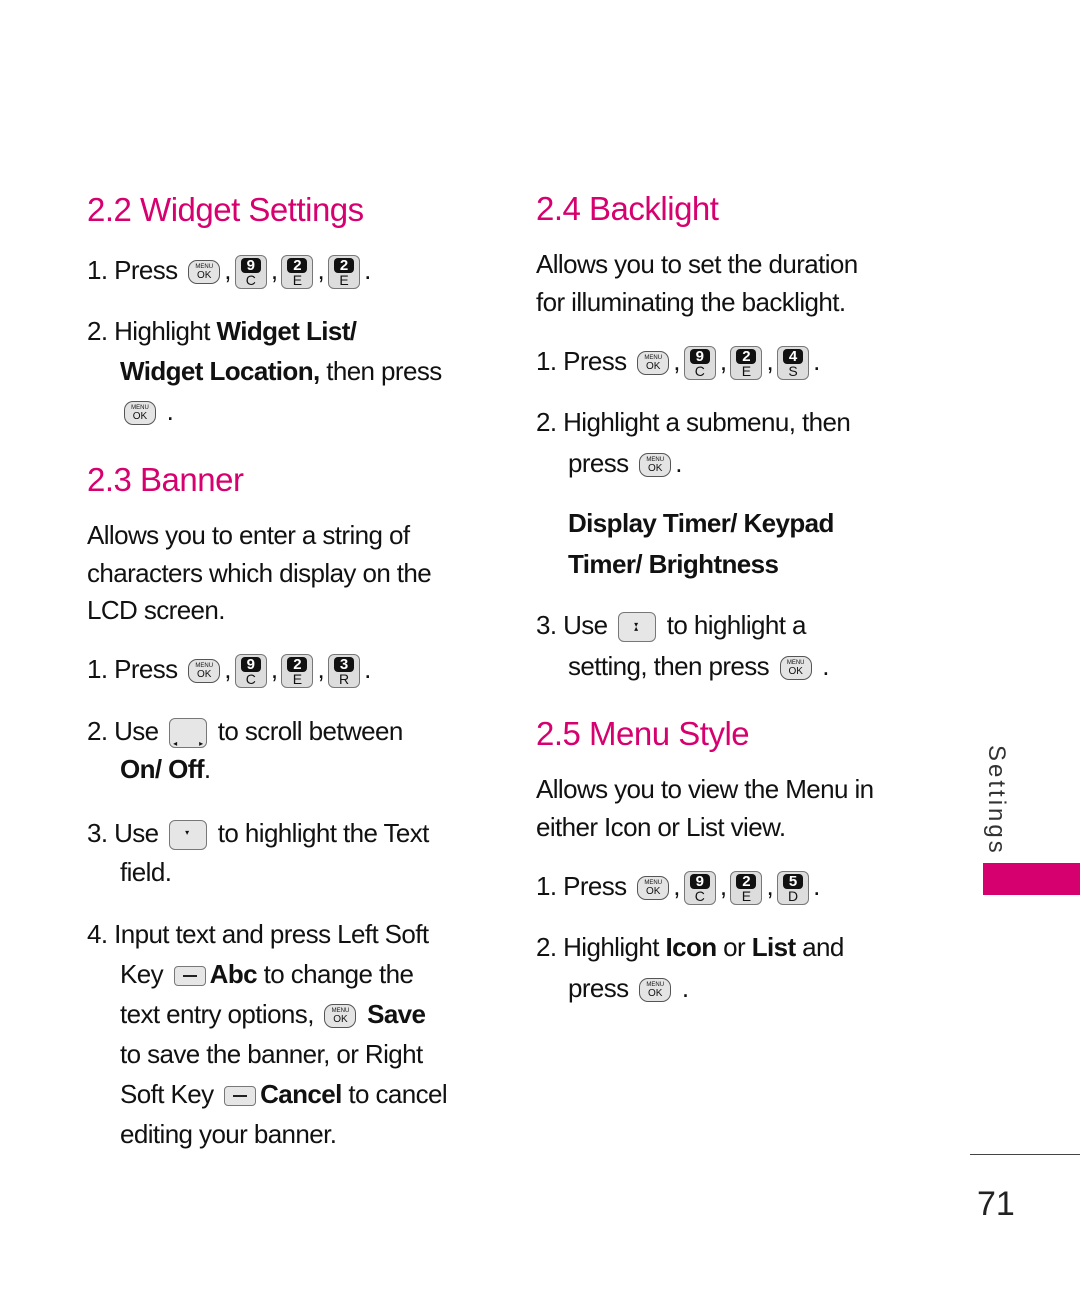 Image resolution: width=1080 pixels, height=1295 pixels. Describe the element at coordinates (335, 974) in the screenshot. I see `text: to change the` at that location.